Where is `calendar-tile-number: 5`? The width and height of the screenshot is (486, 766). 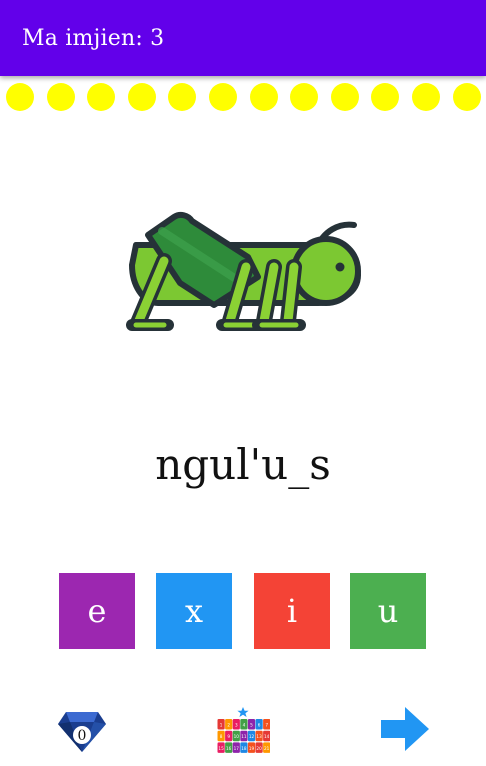 calendar-tile-number: 5 is located at coordinates (251, 724).